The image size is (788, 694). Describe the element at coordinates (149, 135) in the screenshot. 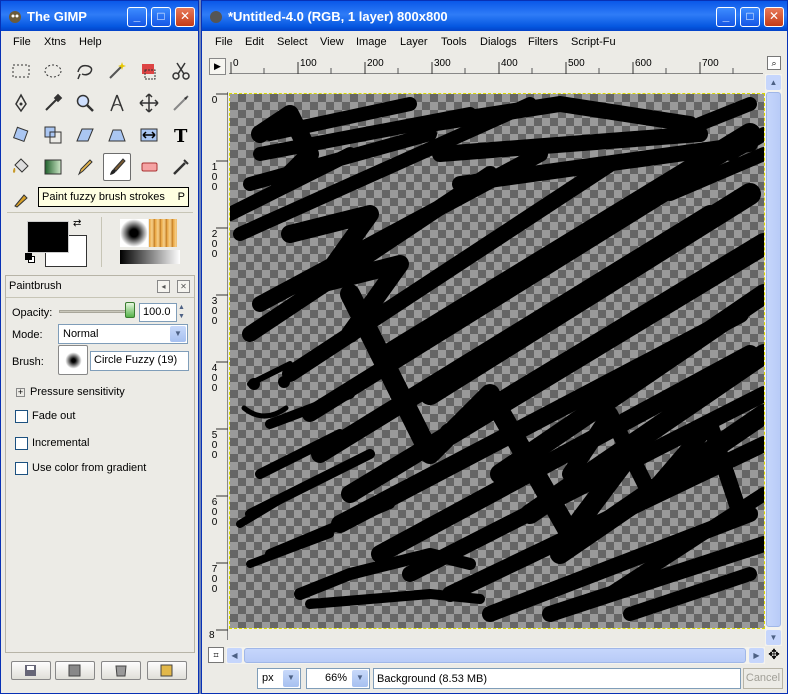

I see `flip-icon` at that location.